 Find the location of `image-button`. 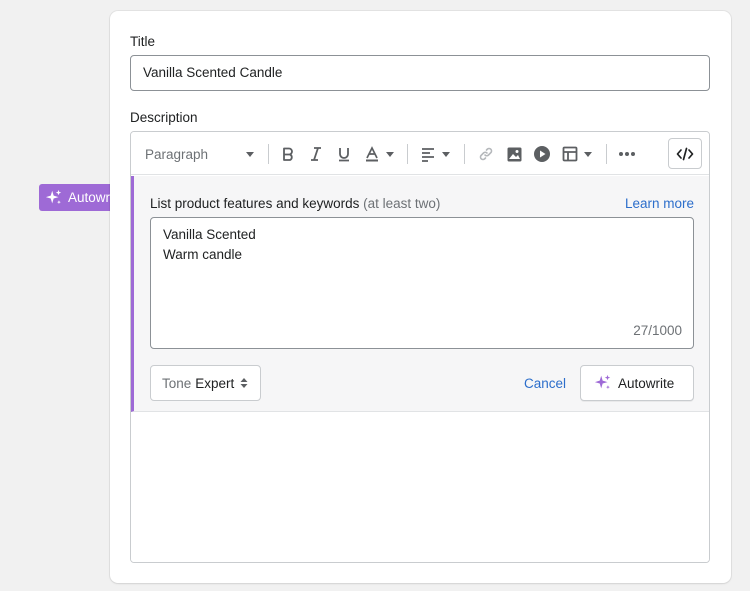

image-button is located at coordinates (514, 154).